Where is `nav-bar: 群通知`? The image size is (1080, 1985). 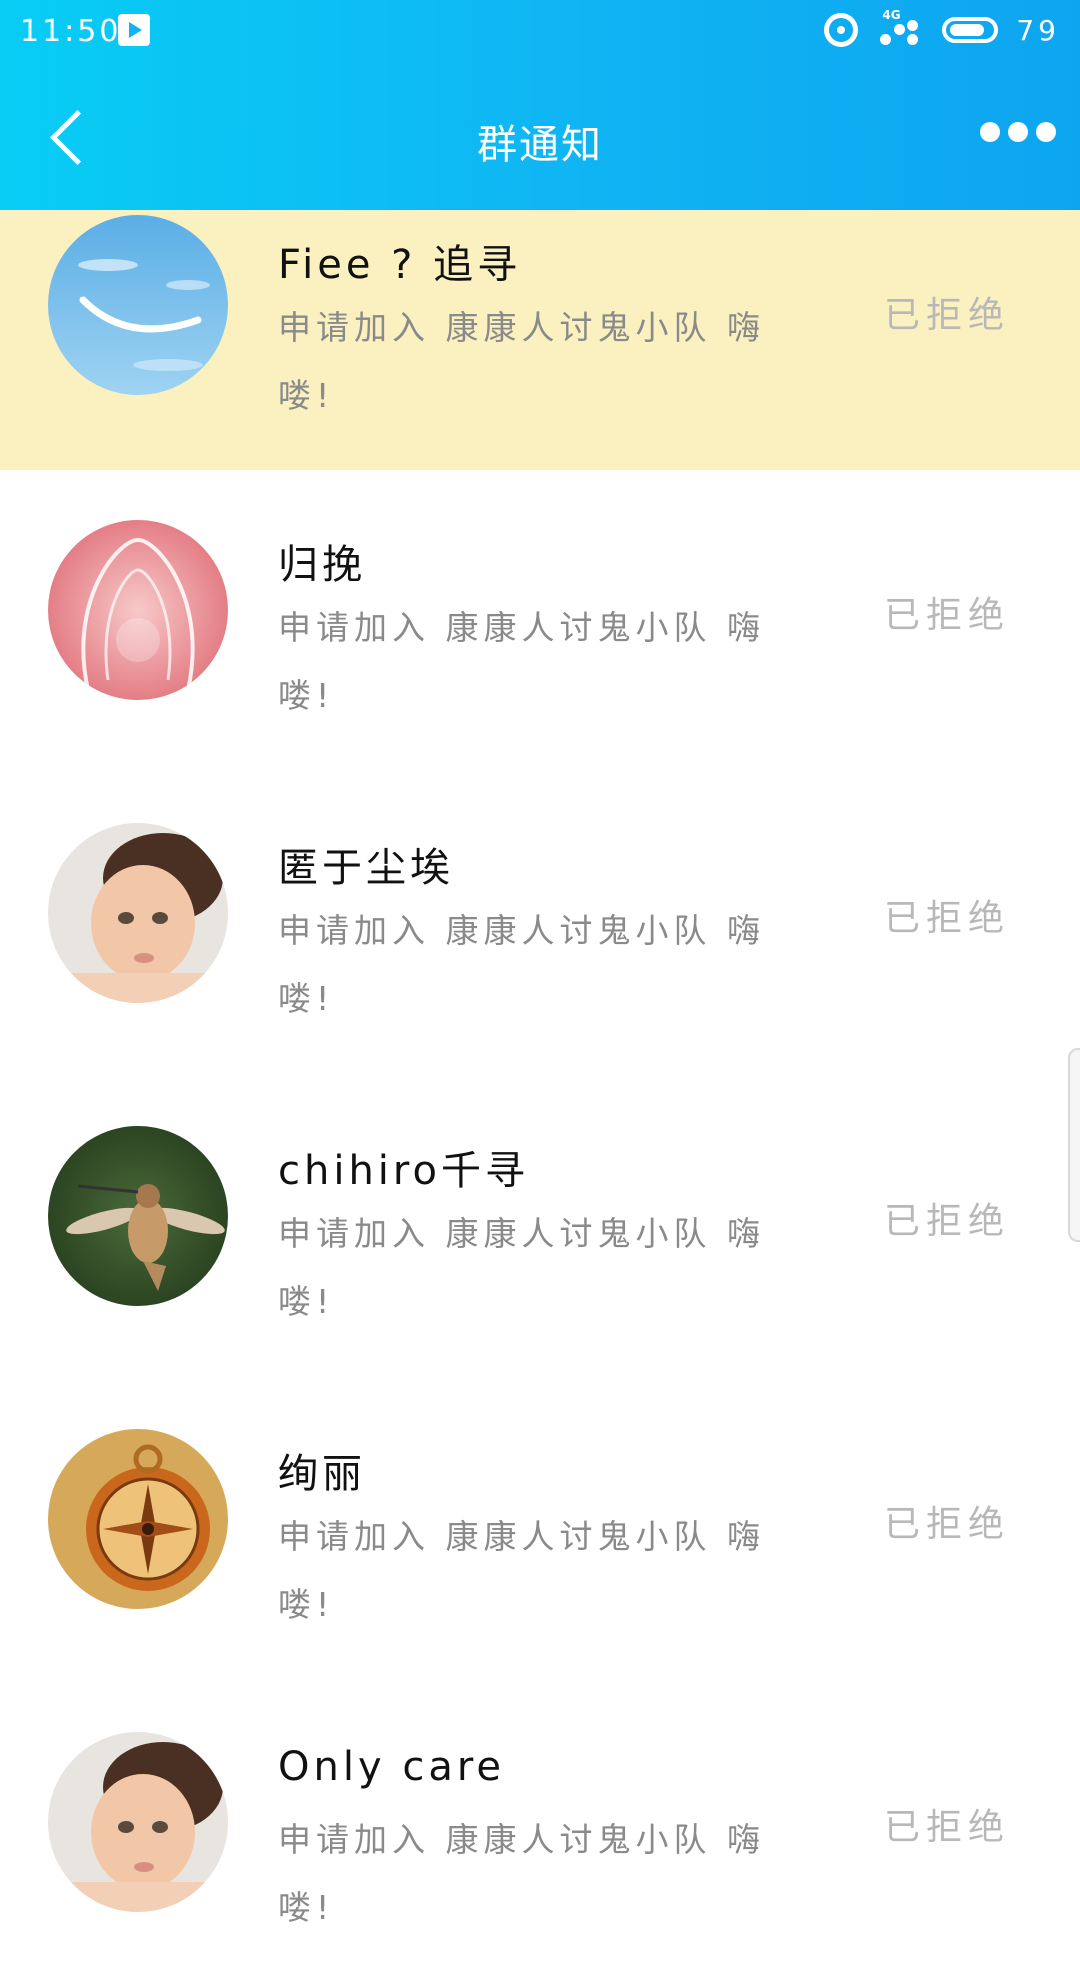
nav-bar: 群通知 is located at coordinates (540, 138).